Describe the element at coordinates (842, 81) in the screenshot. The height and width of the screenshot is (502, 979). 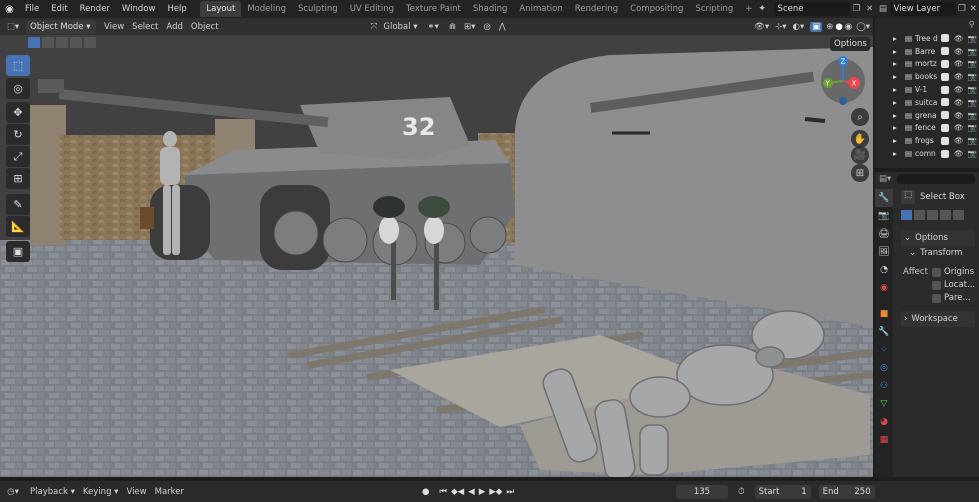
I see `navigation-gizmo: Z X Y` at that location.